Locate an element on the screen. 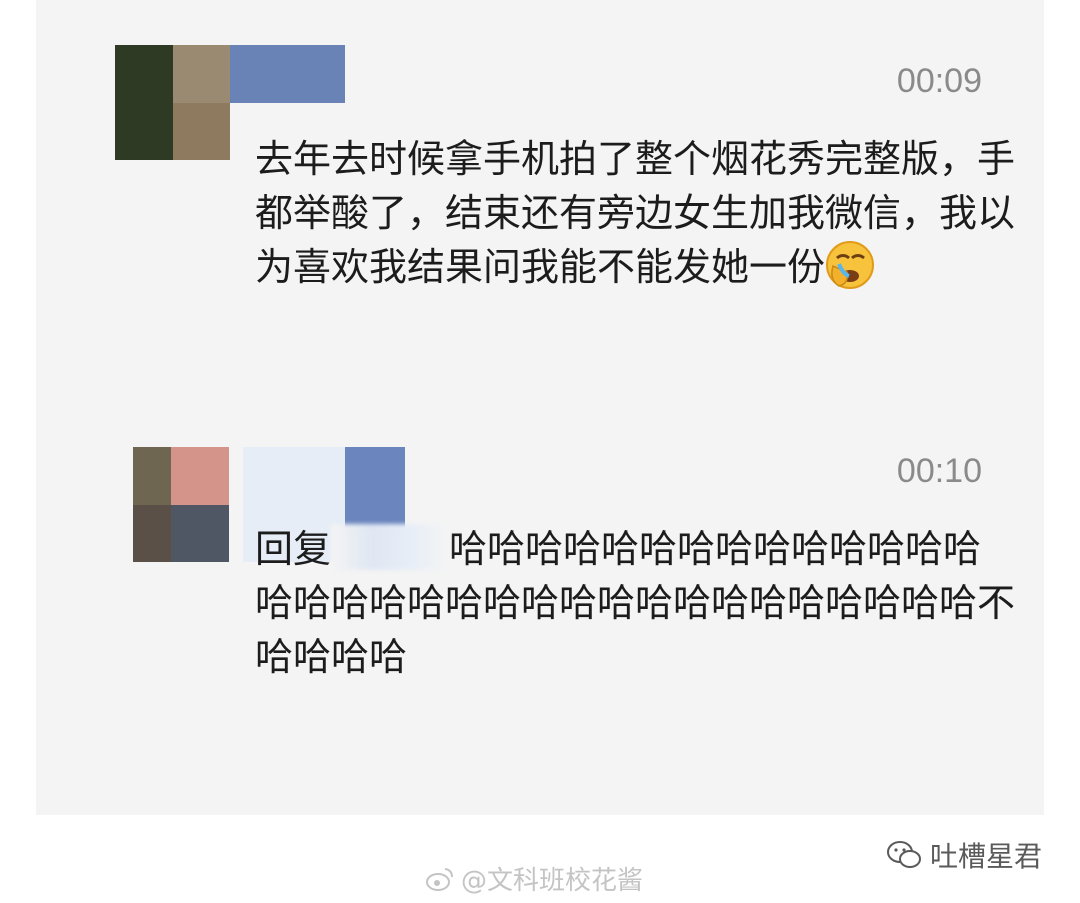 This screenshot has height=903, width=1080. account-badge: 吐槽星君 is located at coordinates (964, 855).